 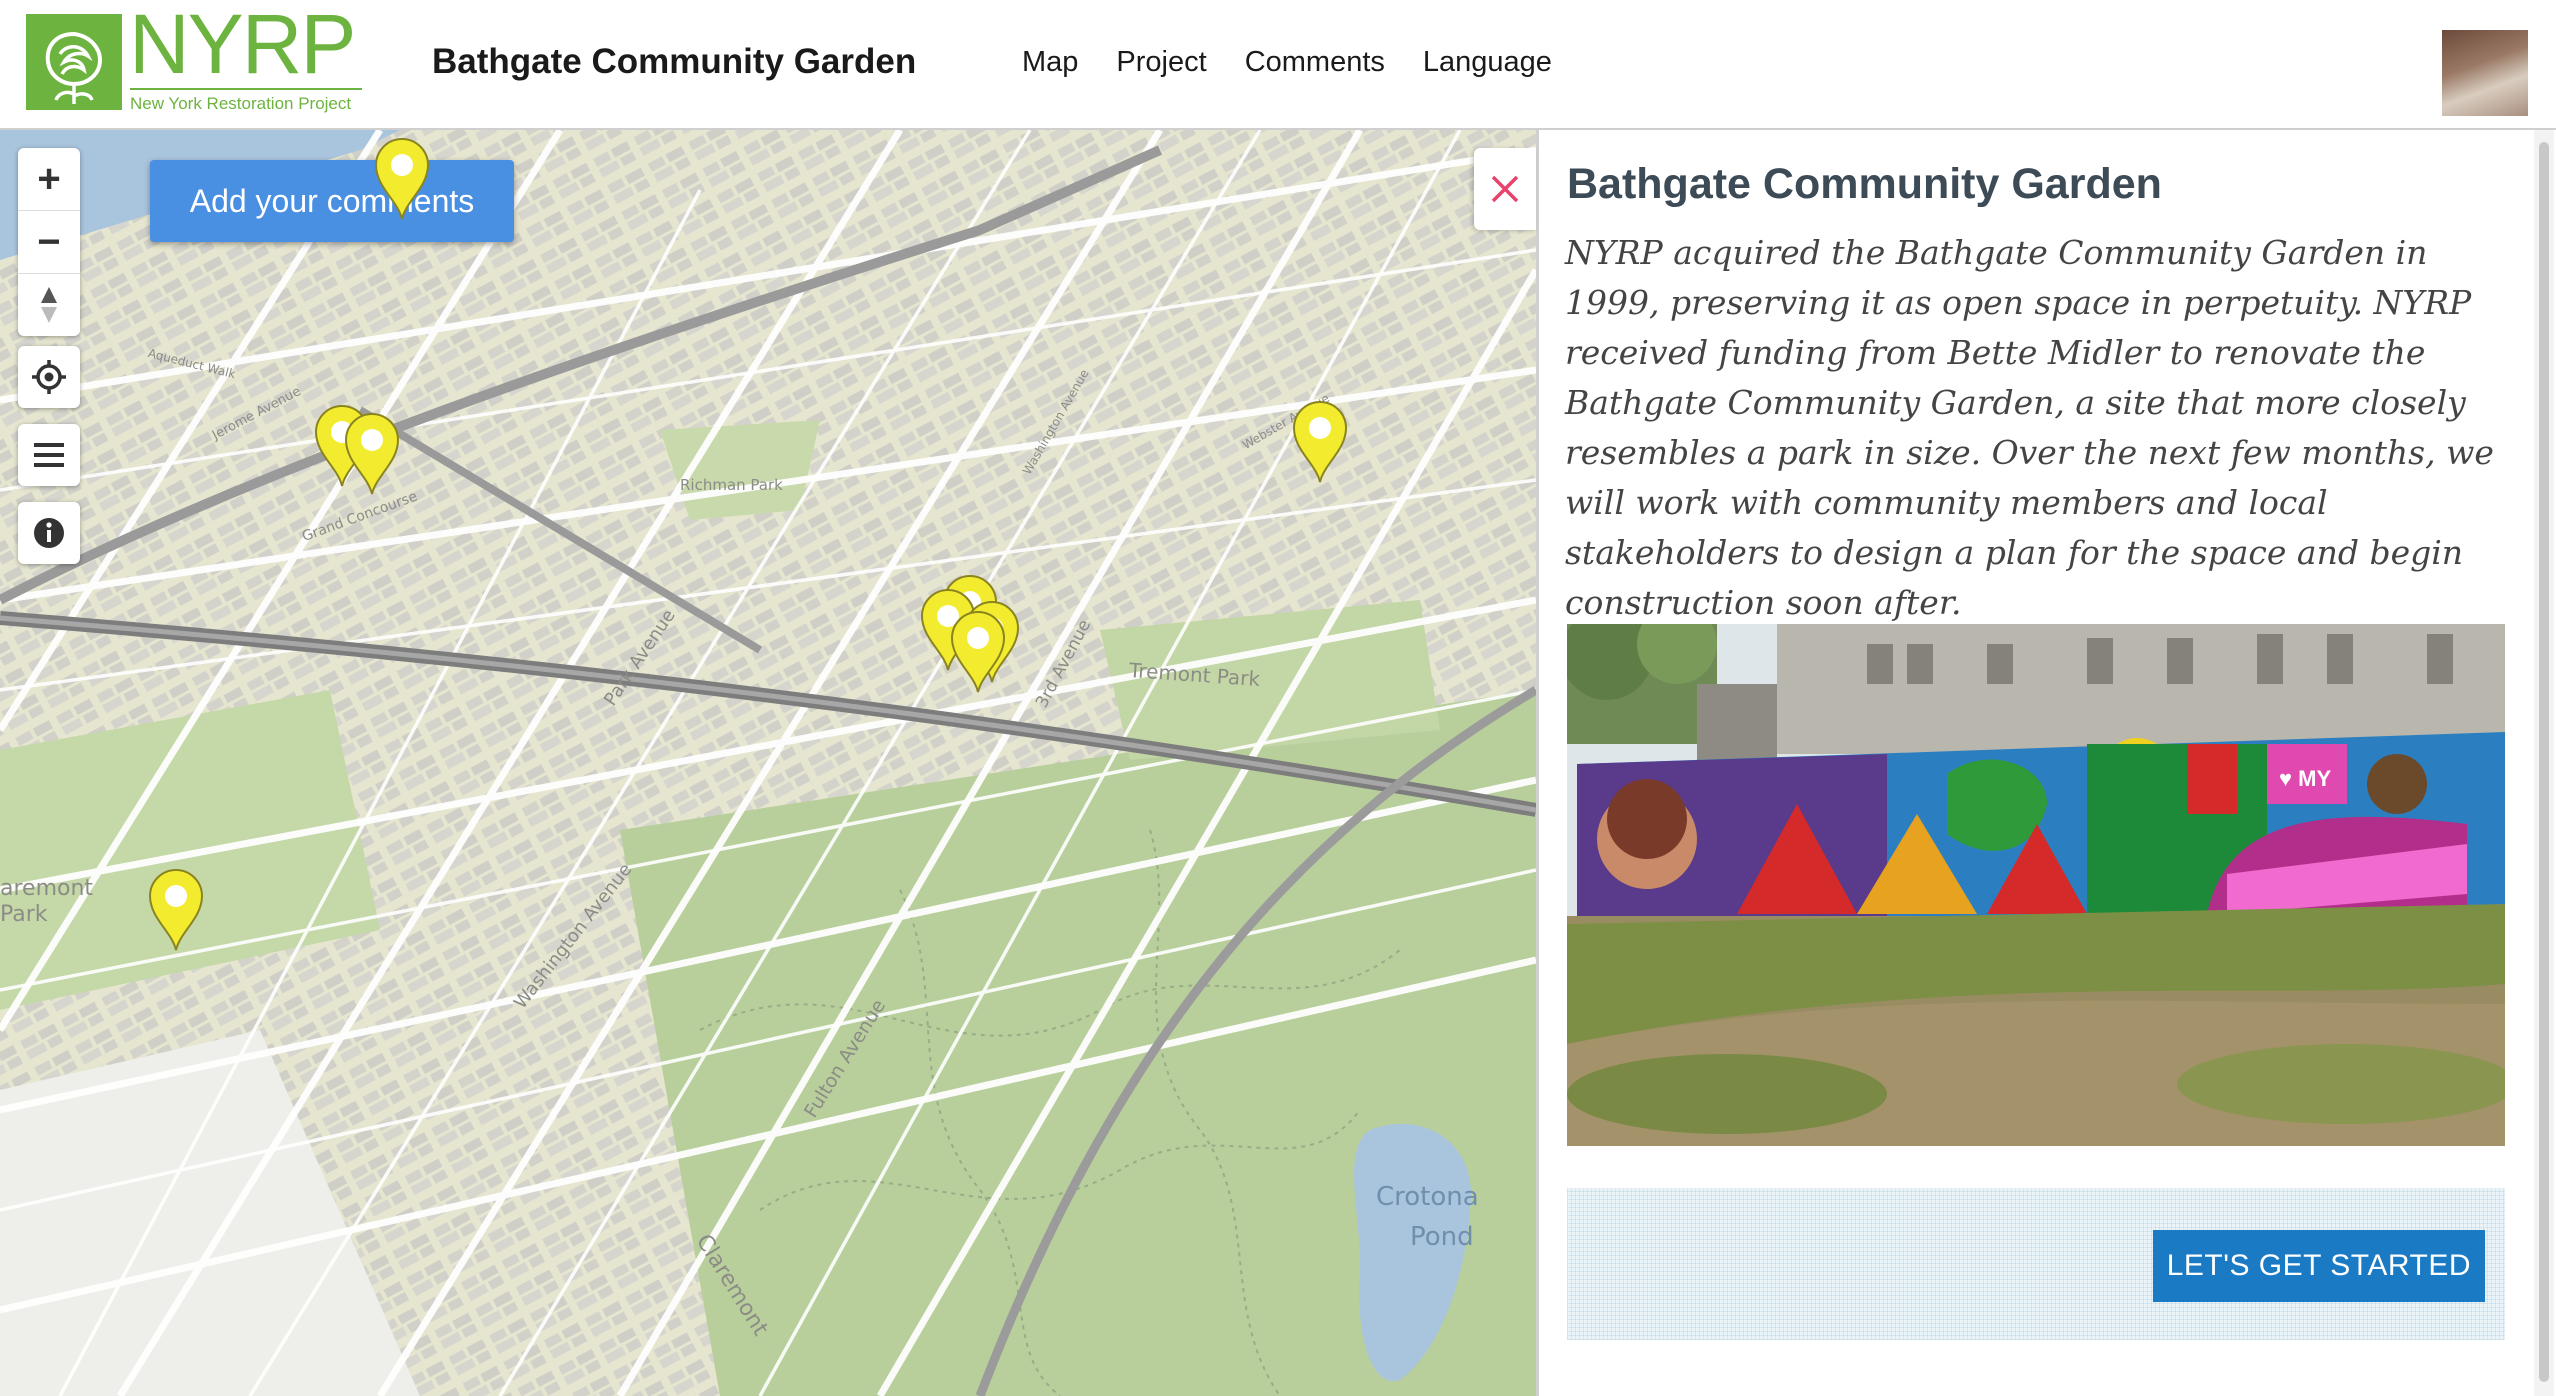 I want to click on close-panel-button, so click(x=1505, y=189).